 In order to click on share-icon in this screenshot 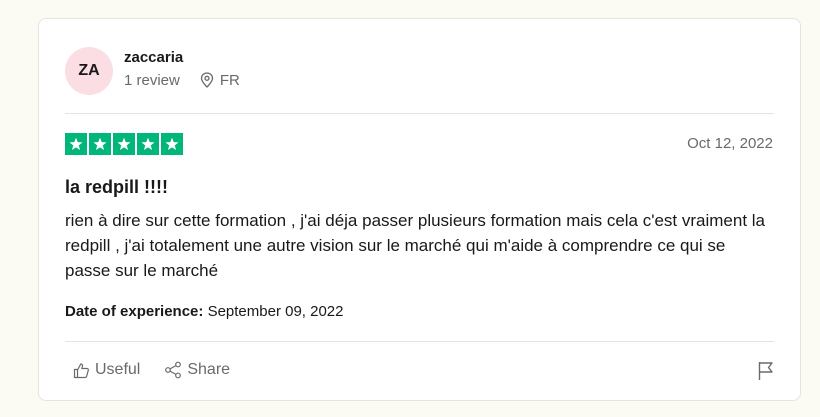, I will do `click(173, 370)`.